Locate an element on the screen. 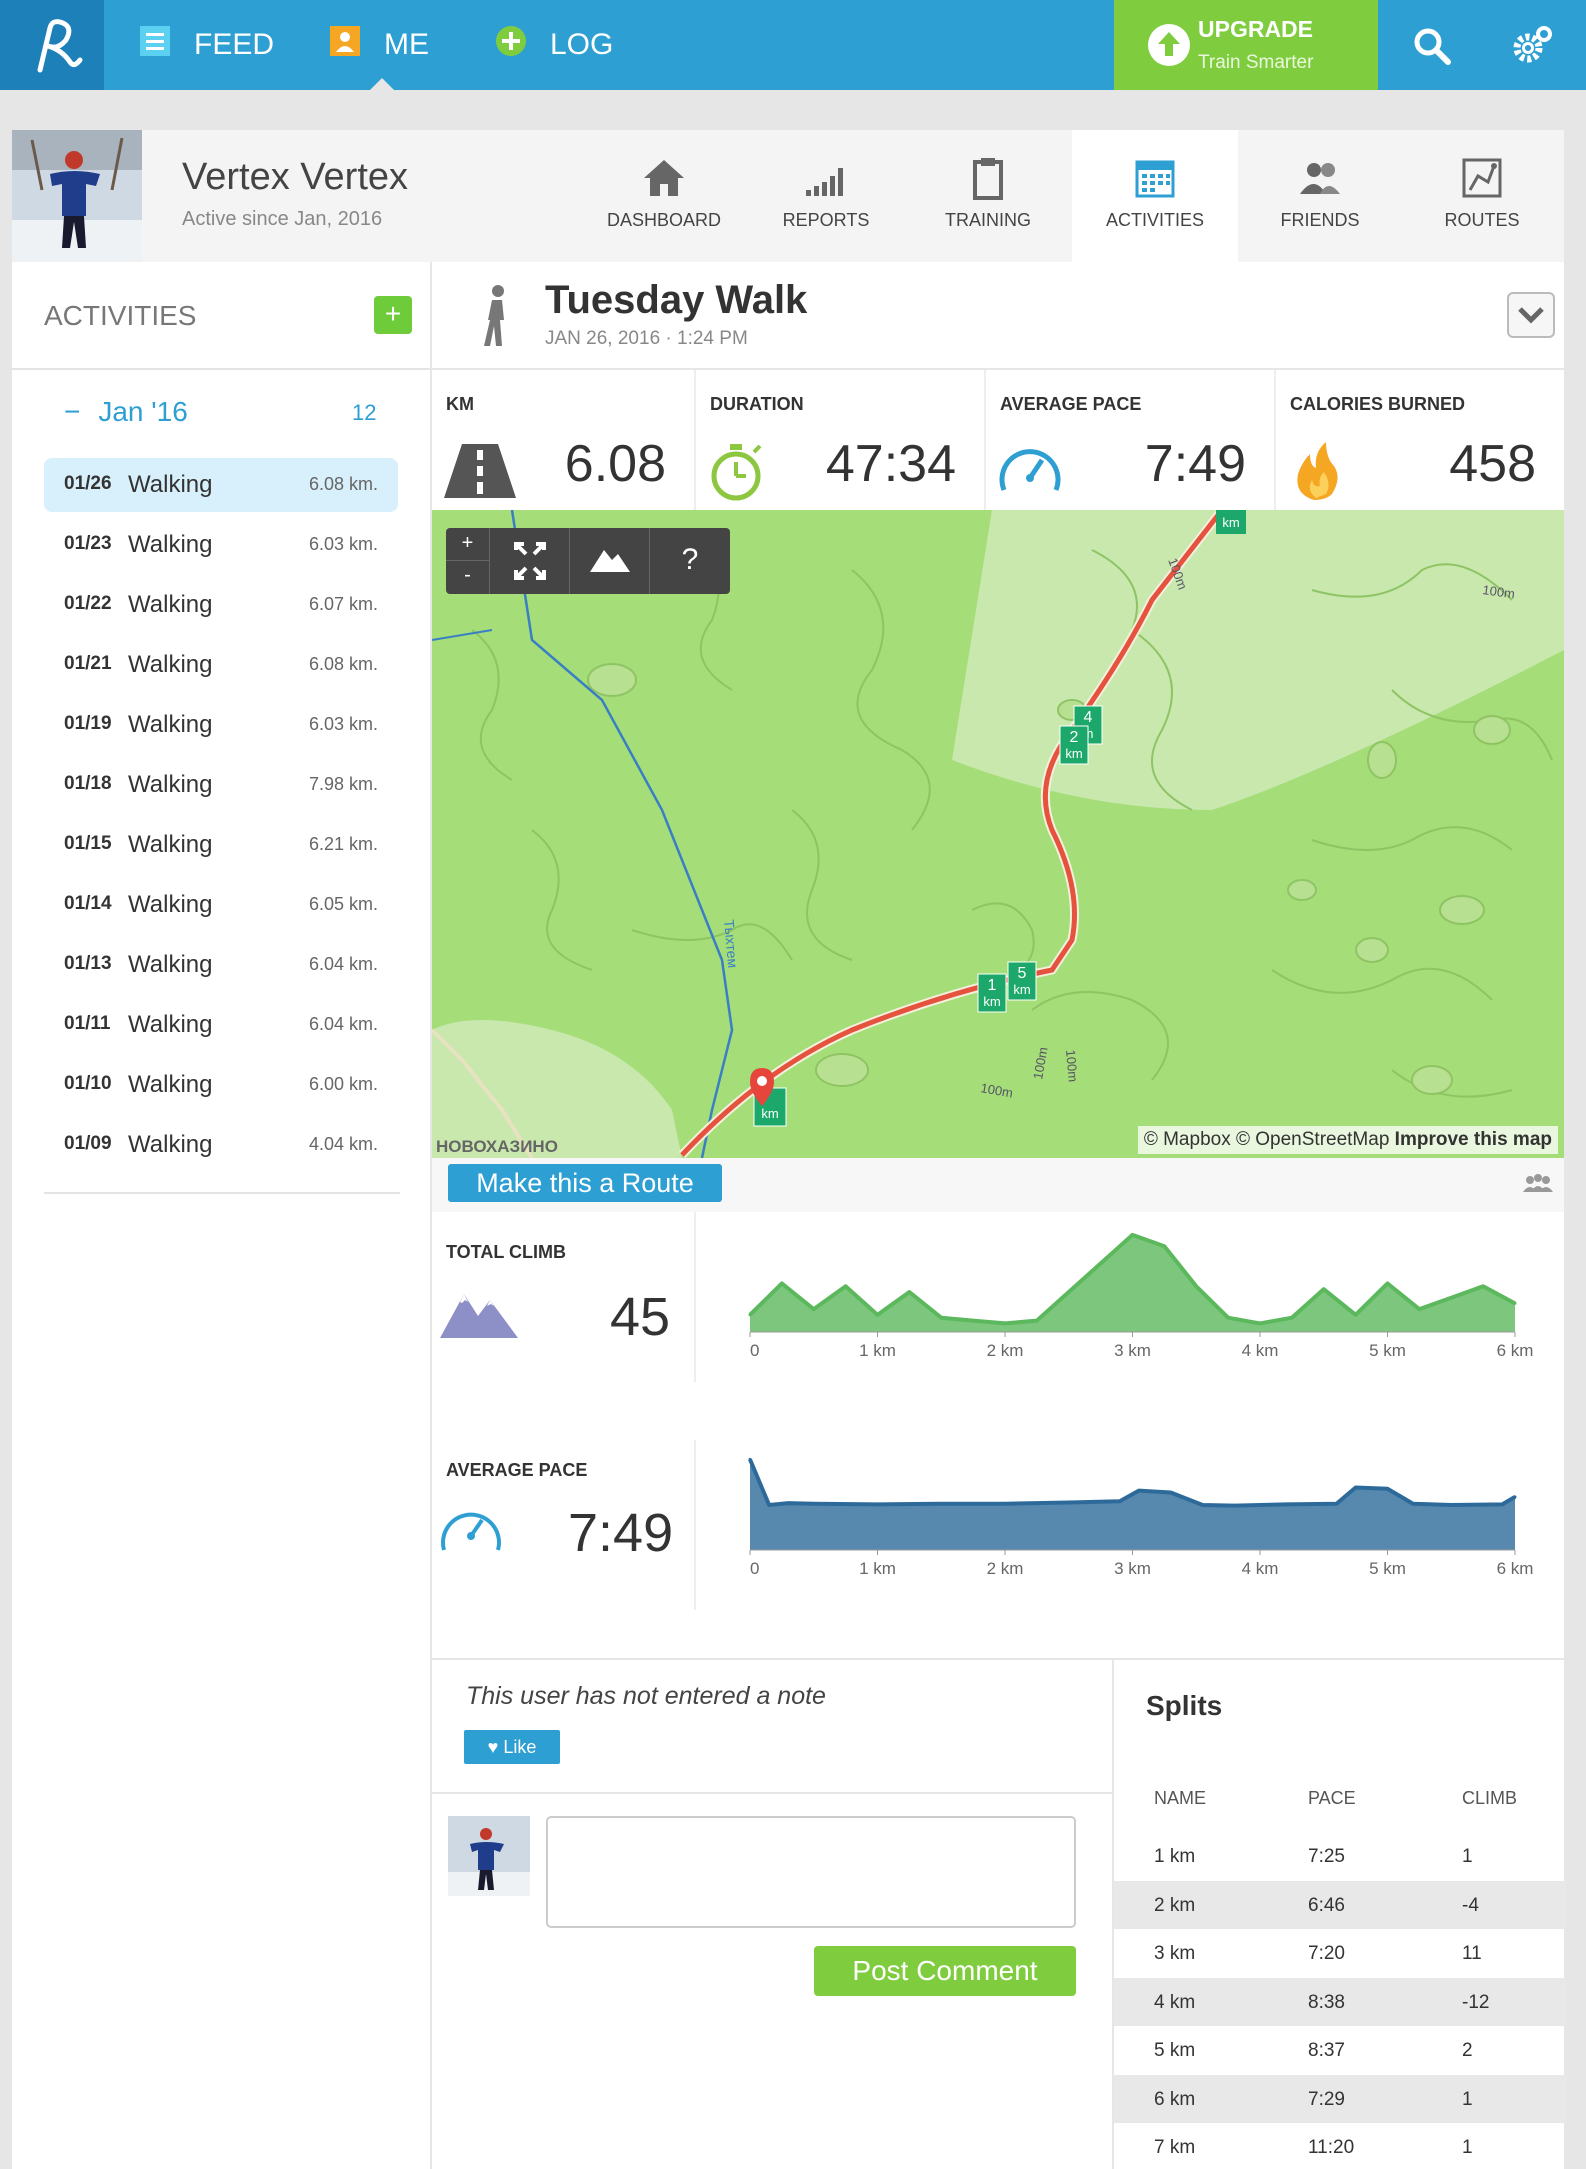 Image resolution: width=1586 pixels, height=2169 pixels. tab-training: TRAINING is located at coordinates (988, 196).